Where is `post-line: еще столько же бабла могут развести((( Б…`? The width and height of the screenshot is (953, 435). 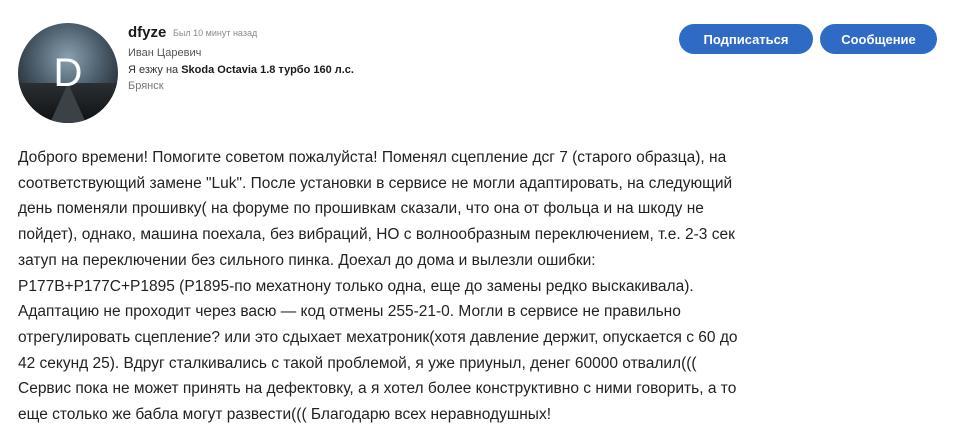
post-line: еще столько же бабла могут развести((( Б… is located at coordinates (285, 415).